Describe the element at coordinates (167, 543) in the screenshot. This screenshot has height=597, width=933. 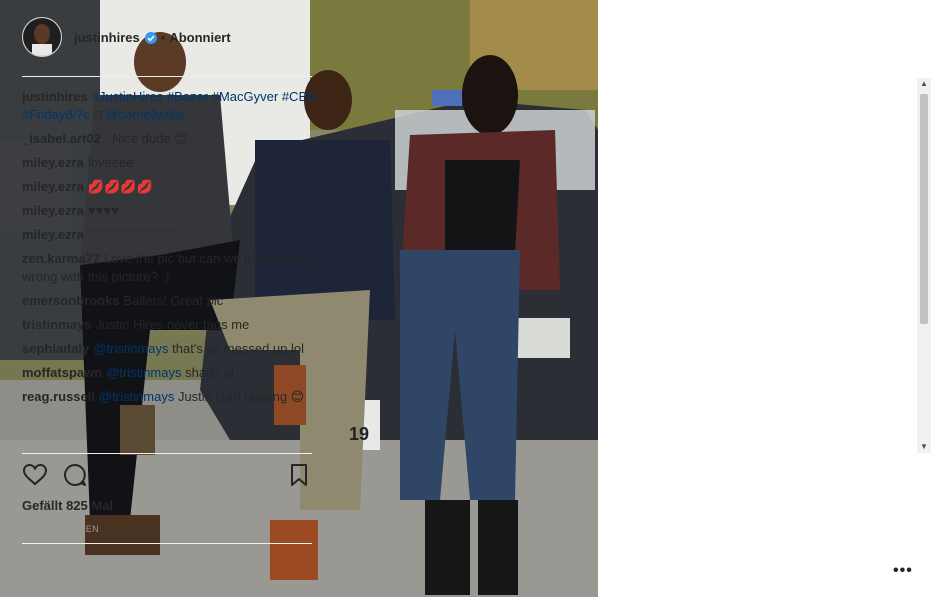
I see `comment-input-divider` at that location.